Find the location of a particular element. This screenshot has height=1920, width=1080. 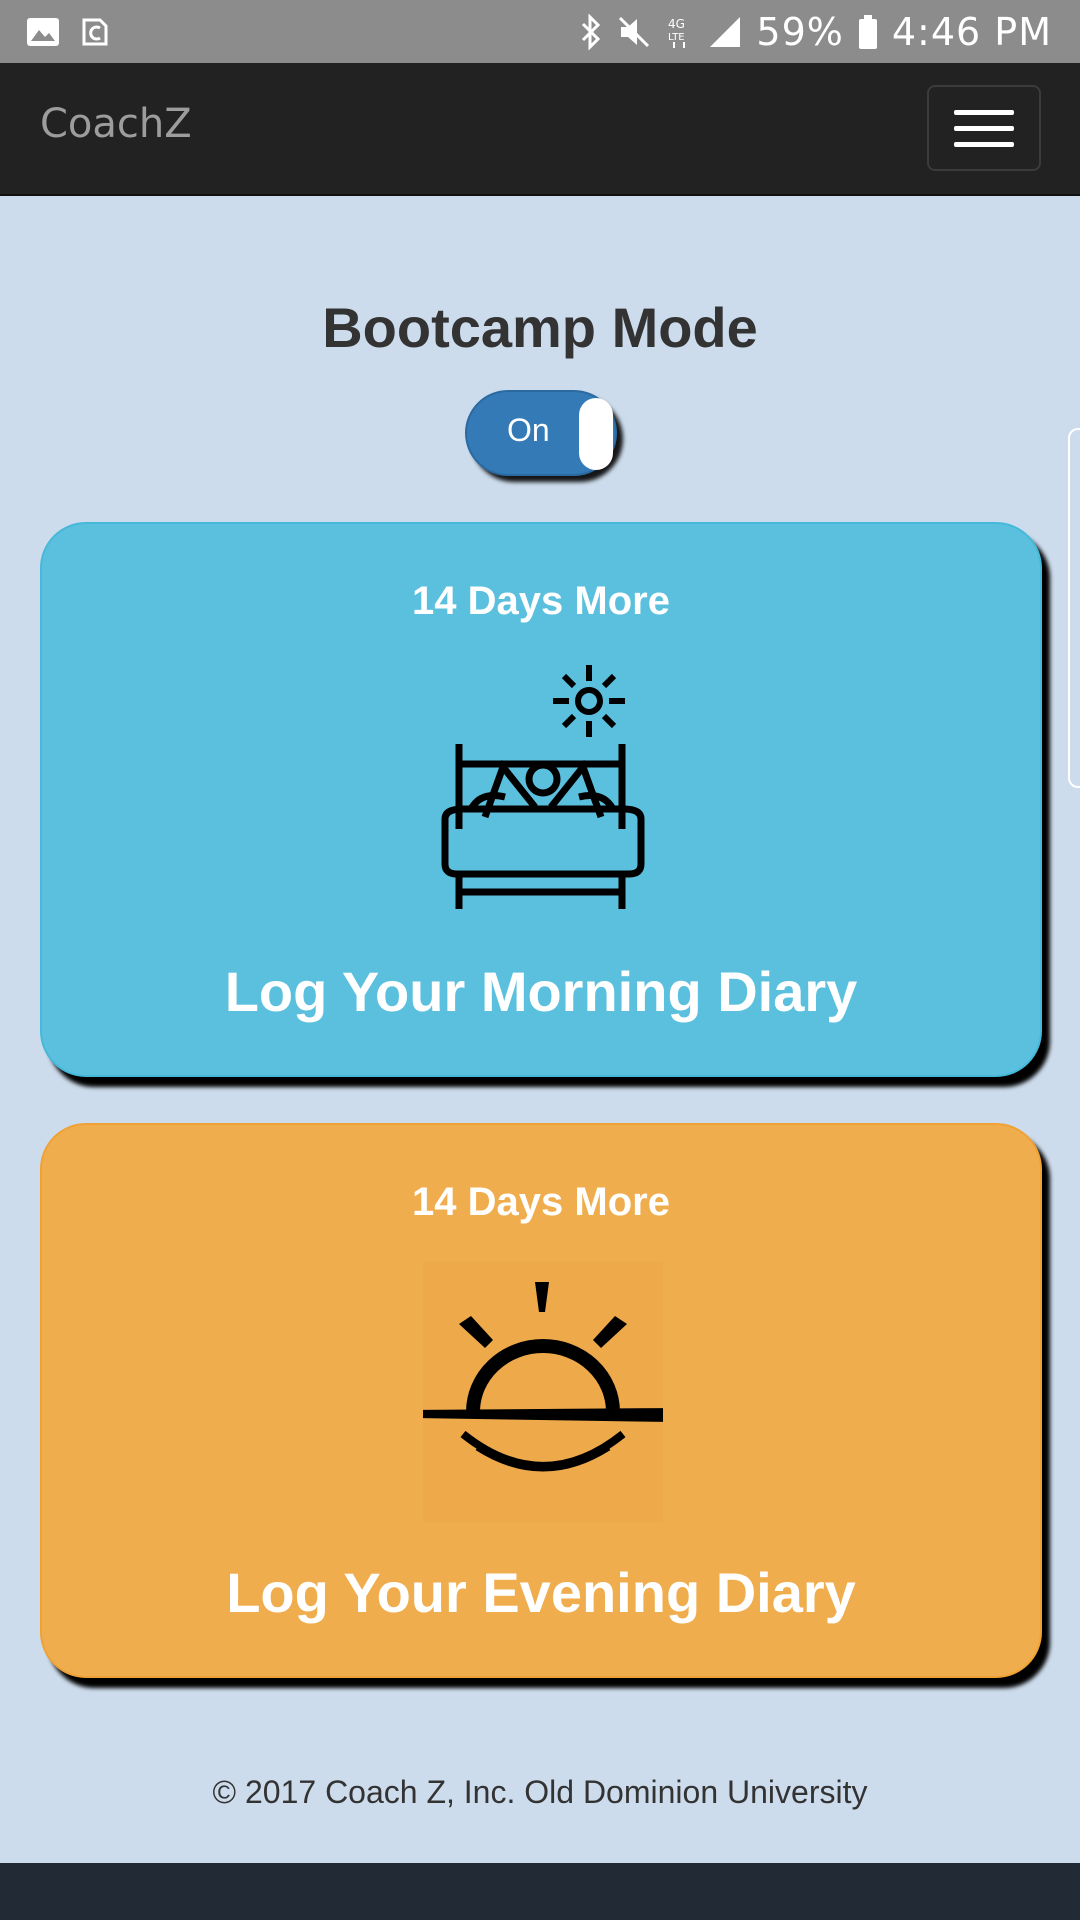

status-bar: 4G LTE 59% 4:46 PM is located at coordinates (540, 31).